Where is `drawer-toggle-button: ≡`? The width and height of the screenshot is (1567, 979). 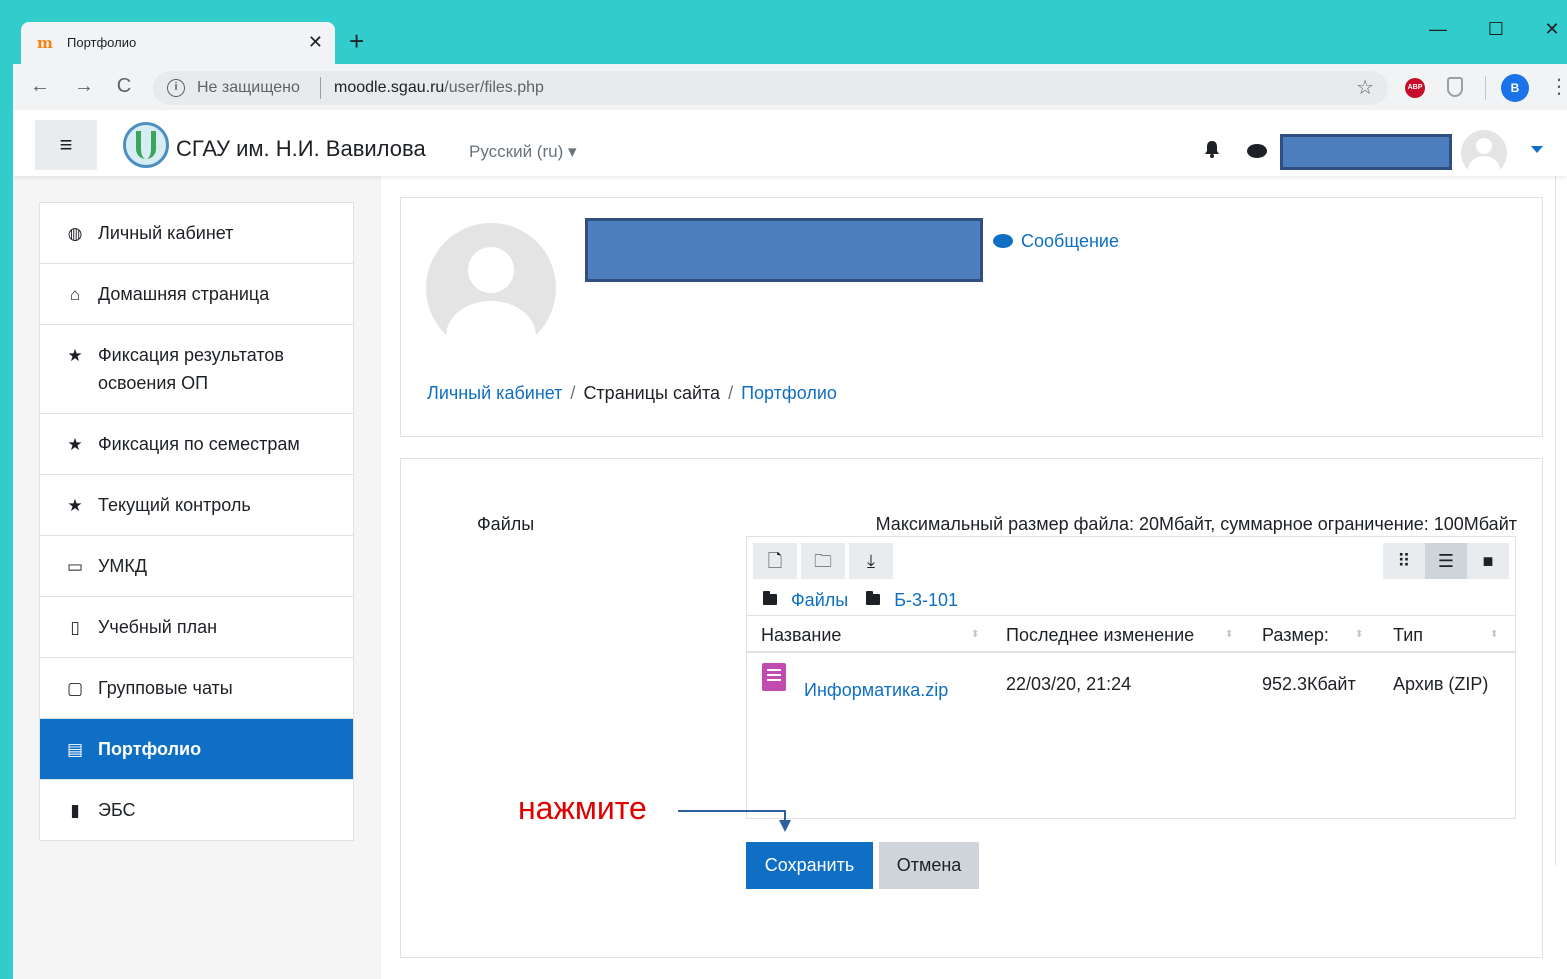 drawer-toggle-button: ≡ is located at coordinates (66, 145).